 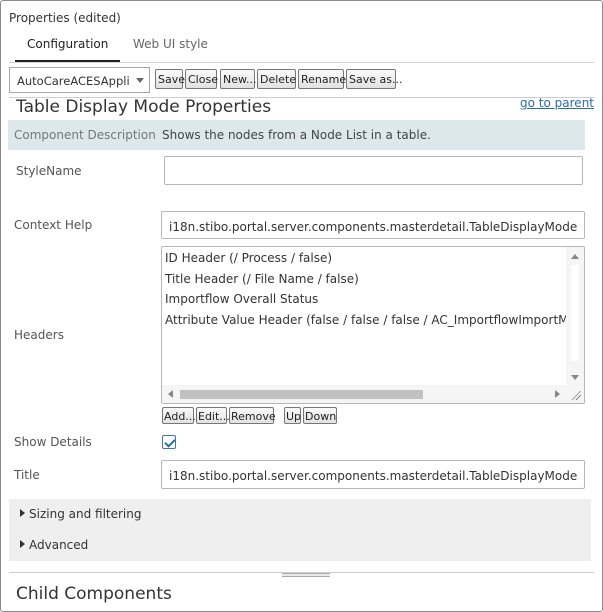 What do you see at coordinates (306, 575) in the screenshot?
I see `splitter-handle` at bounding box center [306, 575].